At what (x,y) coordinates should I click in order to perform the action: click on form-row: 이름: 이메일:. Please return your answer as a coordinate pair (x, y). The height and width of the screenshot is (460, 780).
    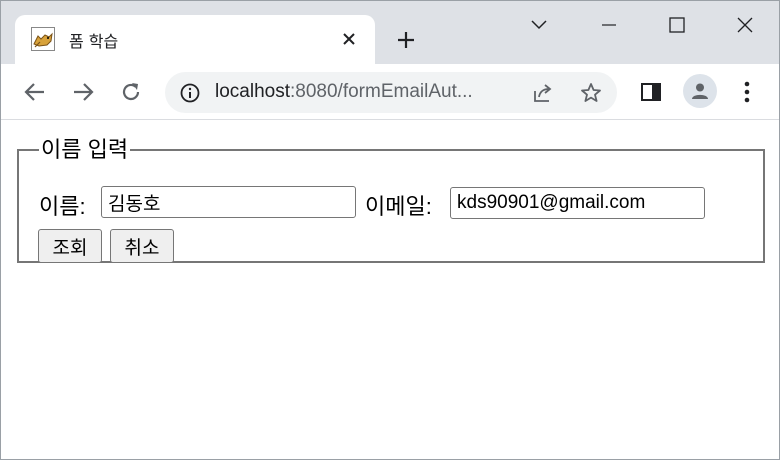
    Looking at the image, I should click on (399, 204).